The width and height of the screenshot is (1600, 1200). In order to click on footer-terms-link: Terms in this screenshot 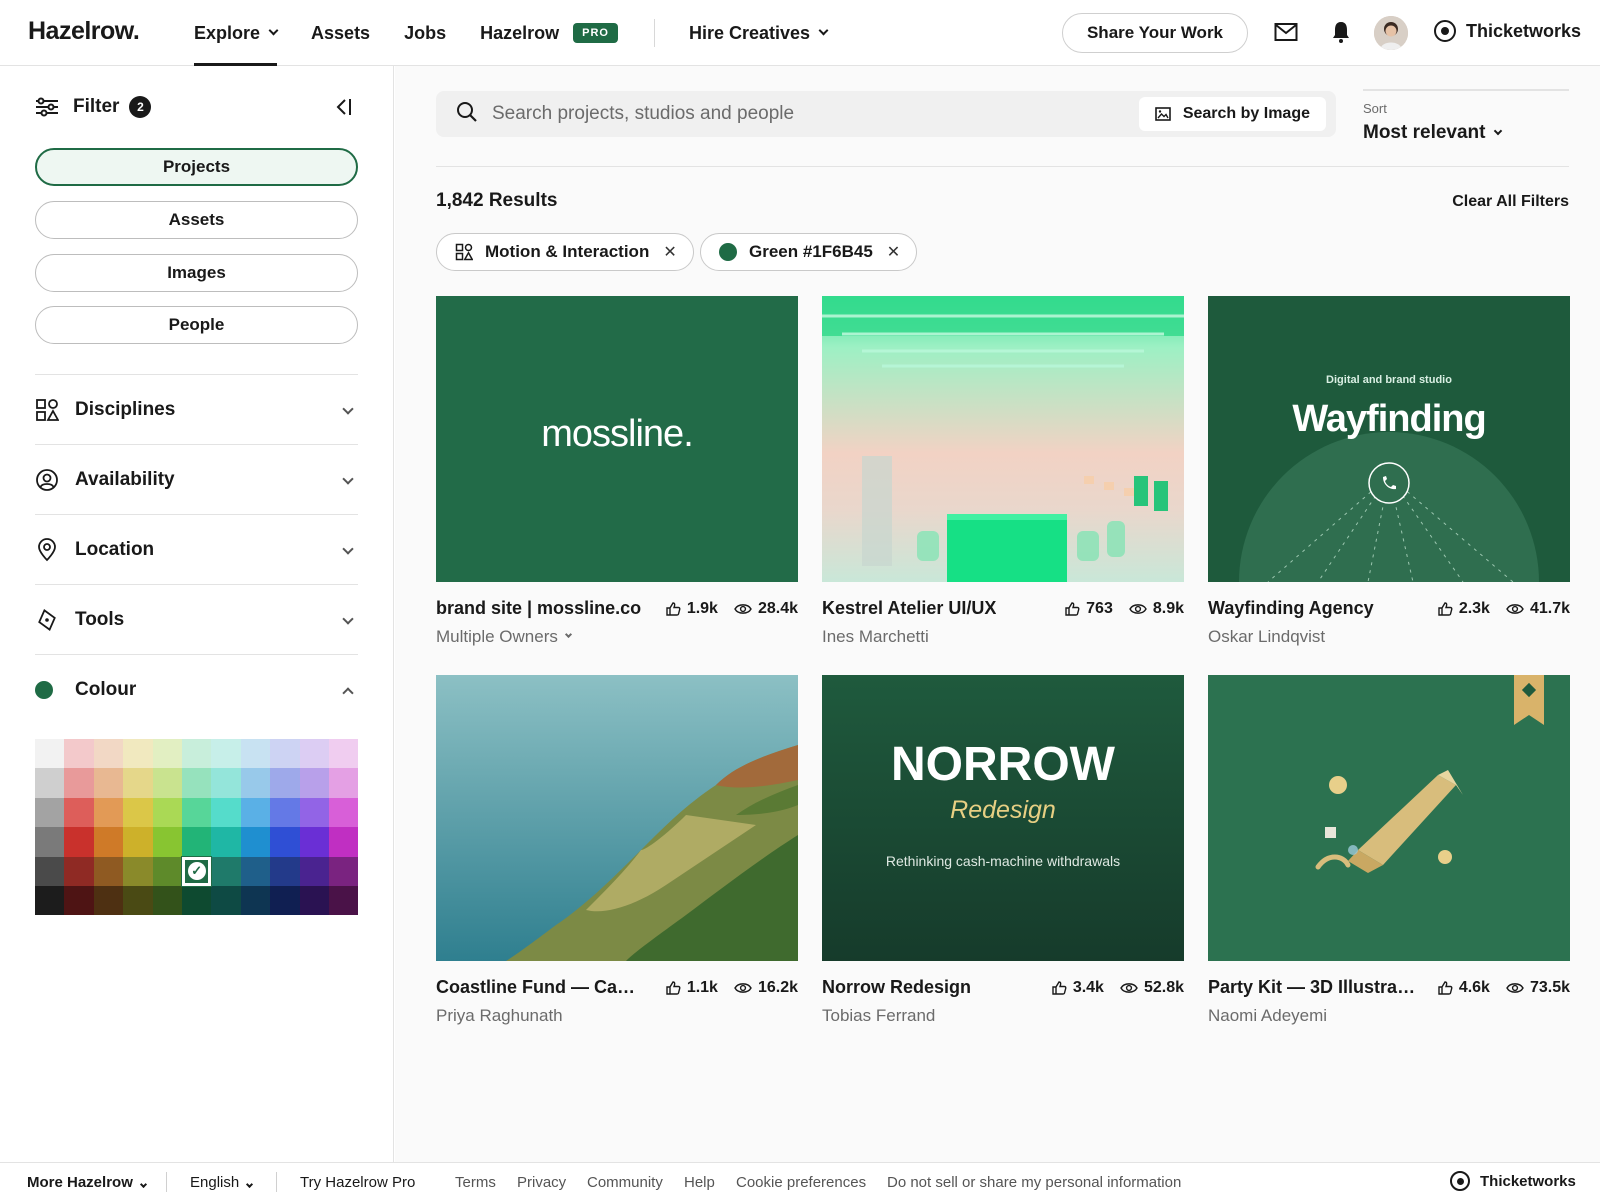, I will do `click(475, 1182)`.